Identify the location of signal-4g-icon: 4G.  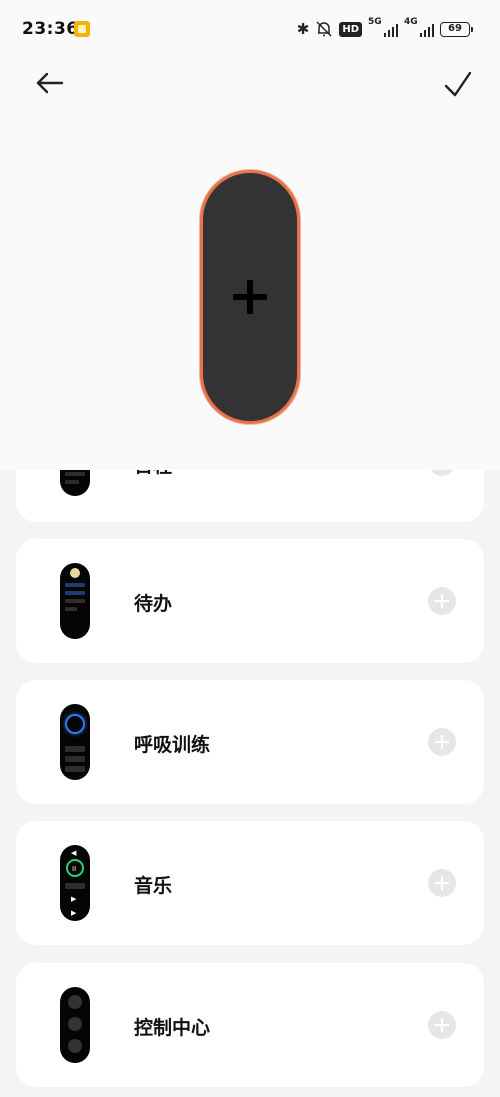
(419, 28).